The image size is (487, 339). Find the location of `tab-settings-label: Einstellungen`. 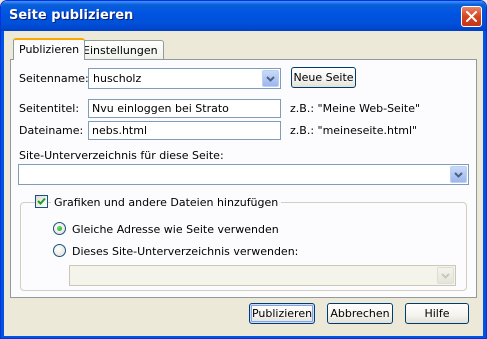

tab-settings-label: Einstellungen is located at coordinates (120, 50).